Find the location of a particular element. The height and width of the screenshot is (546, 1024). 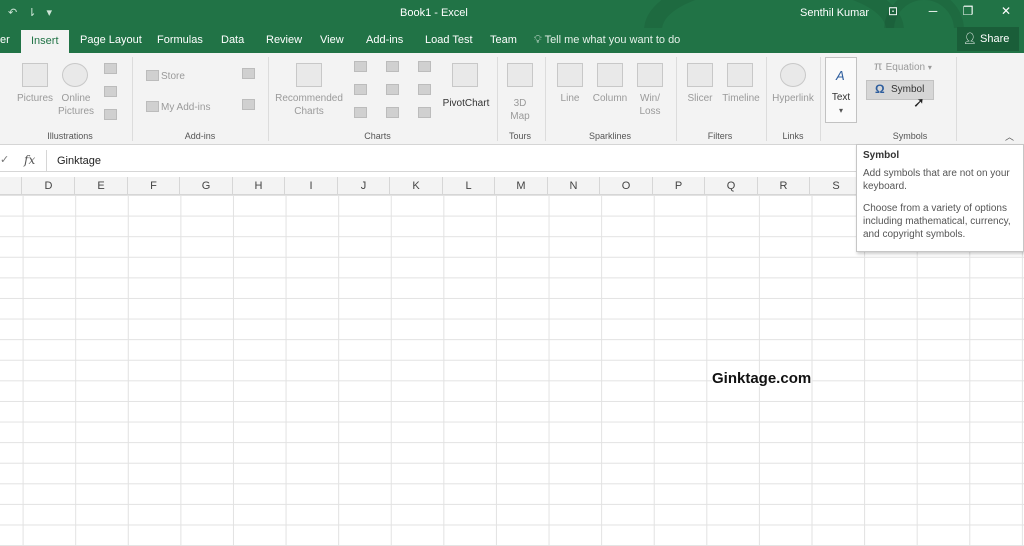

select-all-corner is located at coordinates (11, 186).